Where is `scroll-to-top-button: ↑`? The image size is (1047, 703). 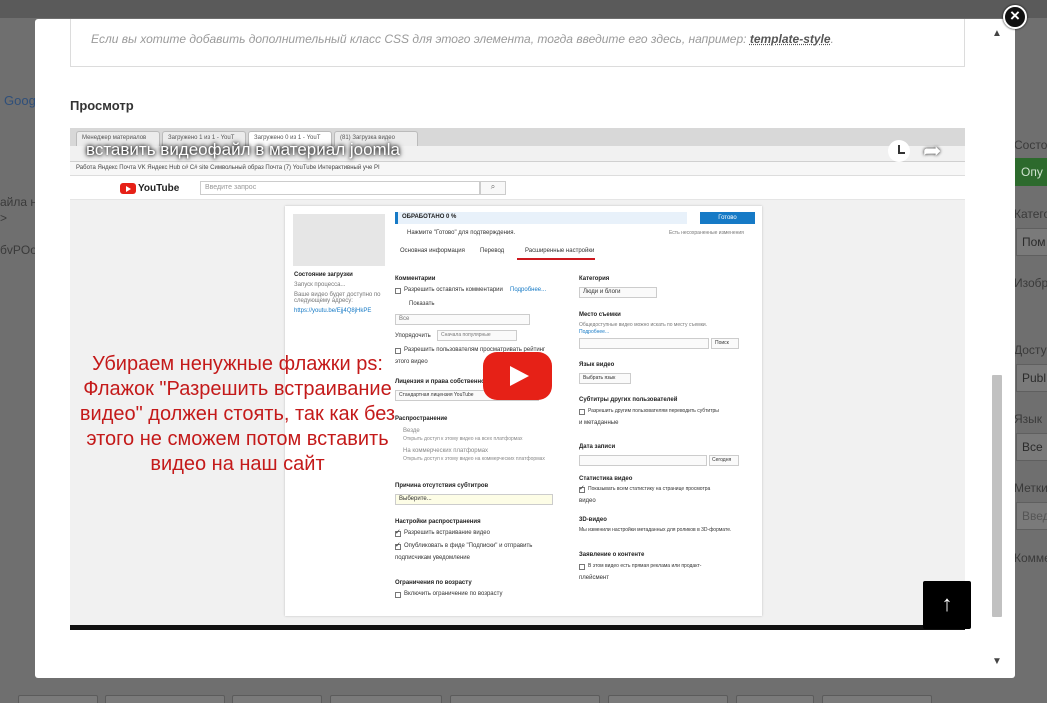 scroll-to-top-button: ↑ is located at coordinates (947, 605).